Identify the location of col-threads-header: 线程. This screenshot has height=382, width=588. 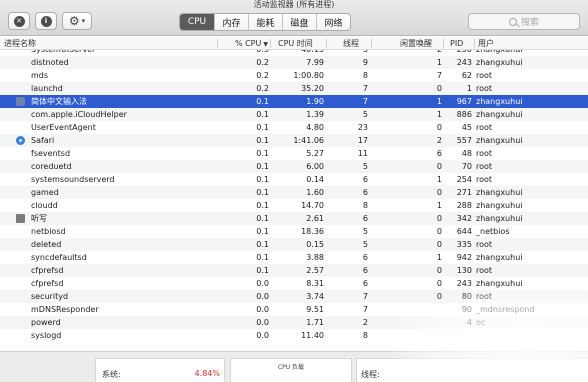
(351, 43).